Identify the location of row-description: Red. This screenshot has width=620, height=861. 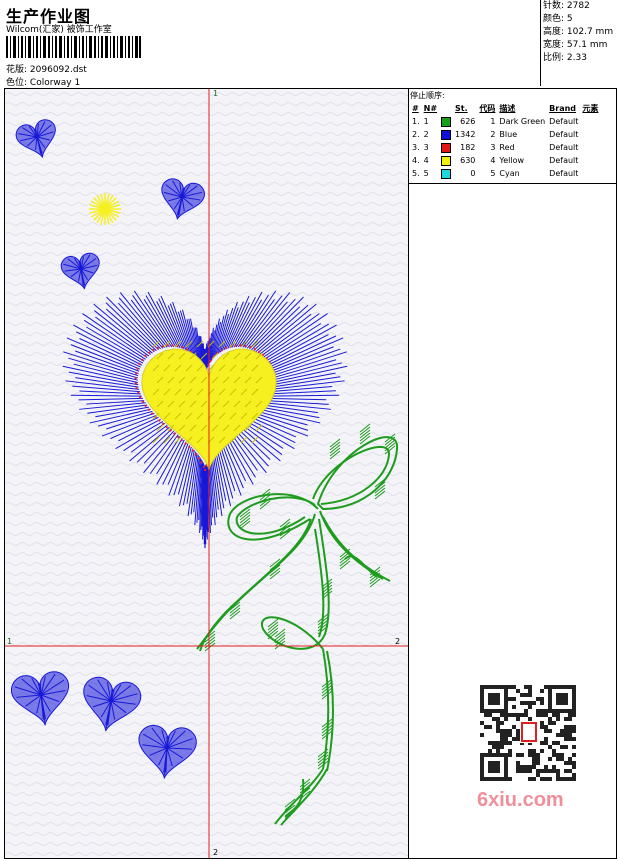
(507, 147).